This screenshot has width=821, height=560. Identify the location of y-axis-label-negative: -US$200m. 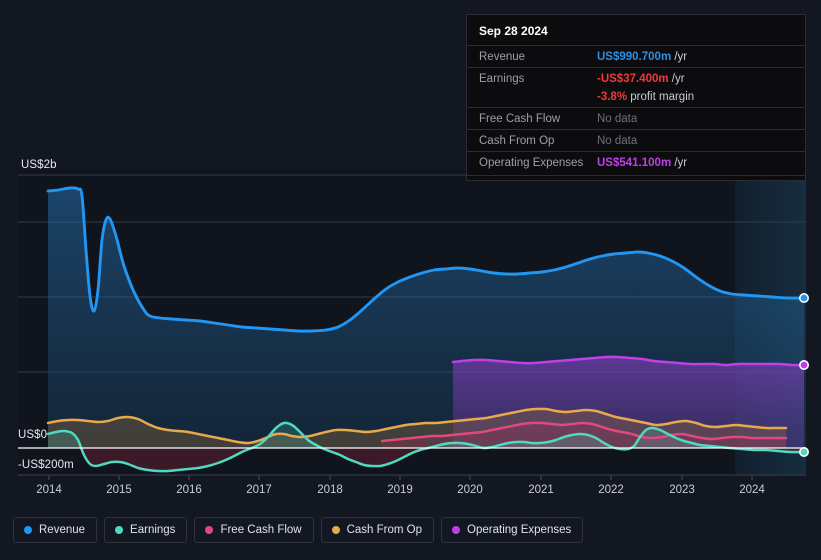
(46, 465).